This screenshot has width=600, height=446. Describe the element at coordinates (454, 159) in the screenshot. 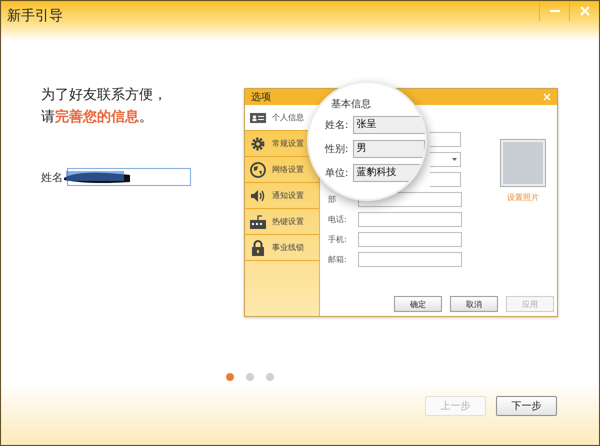

I see `caret-icon` at that location.